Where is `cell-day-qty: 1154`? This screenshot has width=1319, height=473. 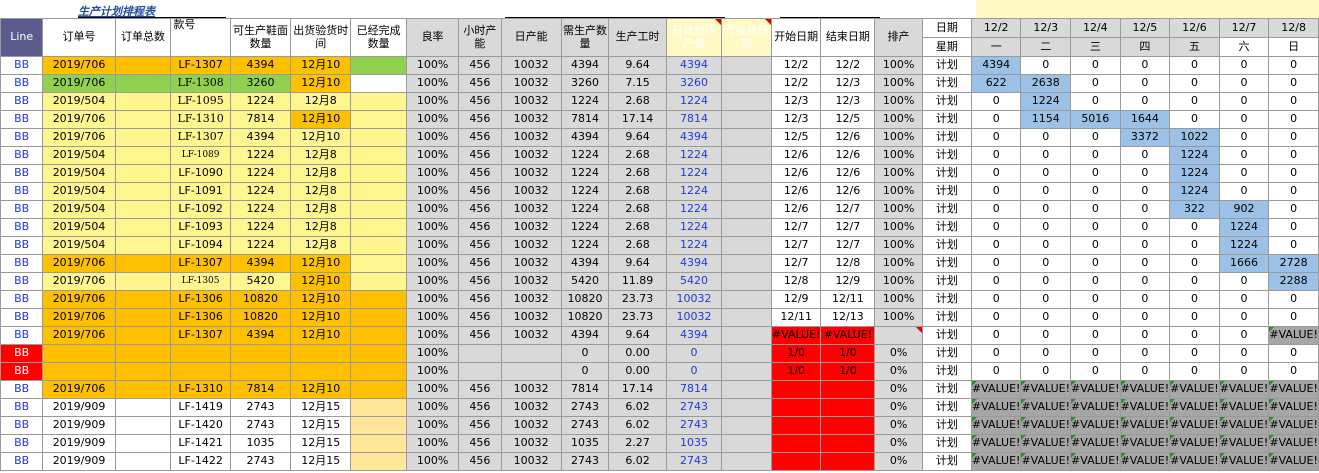 cell-day-qty: 1154 is located at coordinates (1046, 119).